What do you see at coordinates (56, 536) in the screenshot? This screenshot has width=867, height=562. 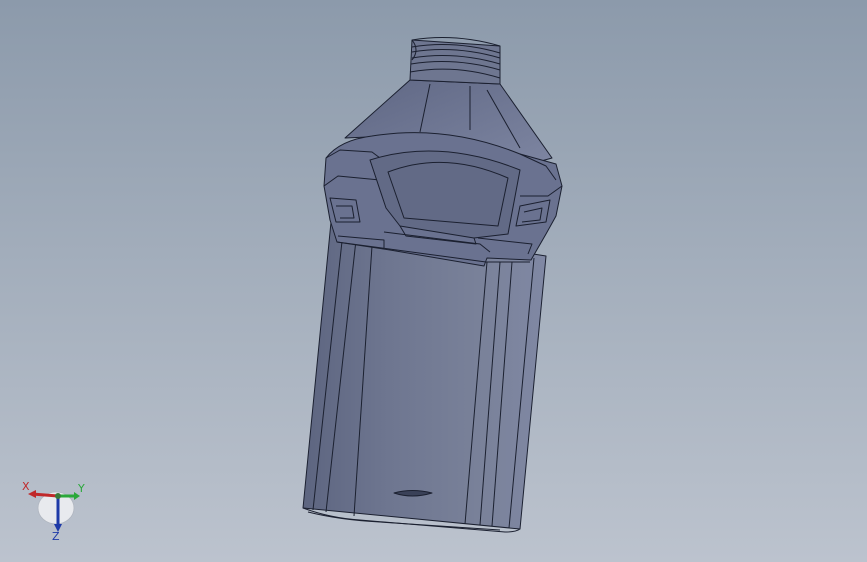 I see `z-axis-label: Z` at bounding box center [56, 536].